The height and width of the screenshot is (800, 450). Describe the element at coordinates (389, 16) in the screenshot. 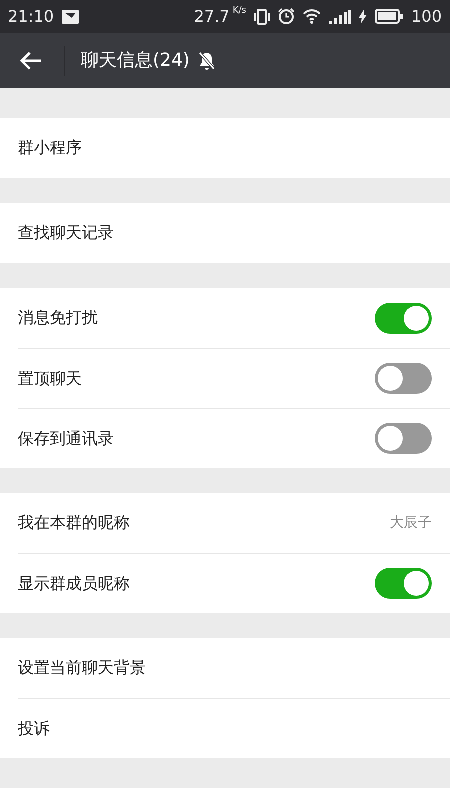

I see `battery-icon` at that location.